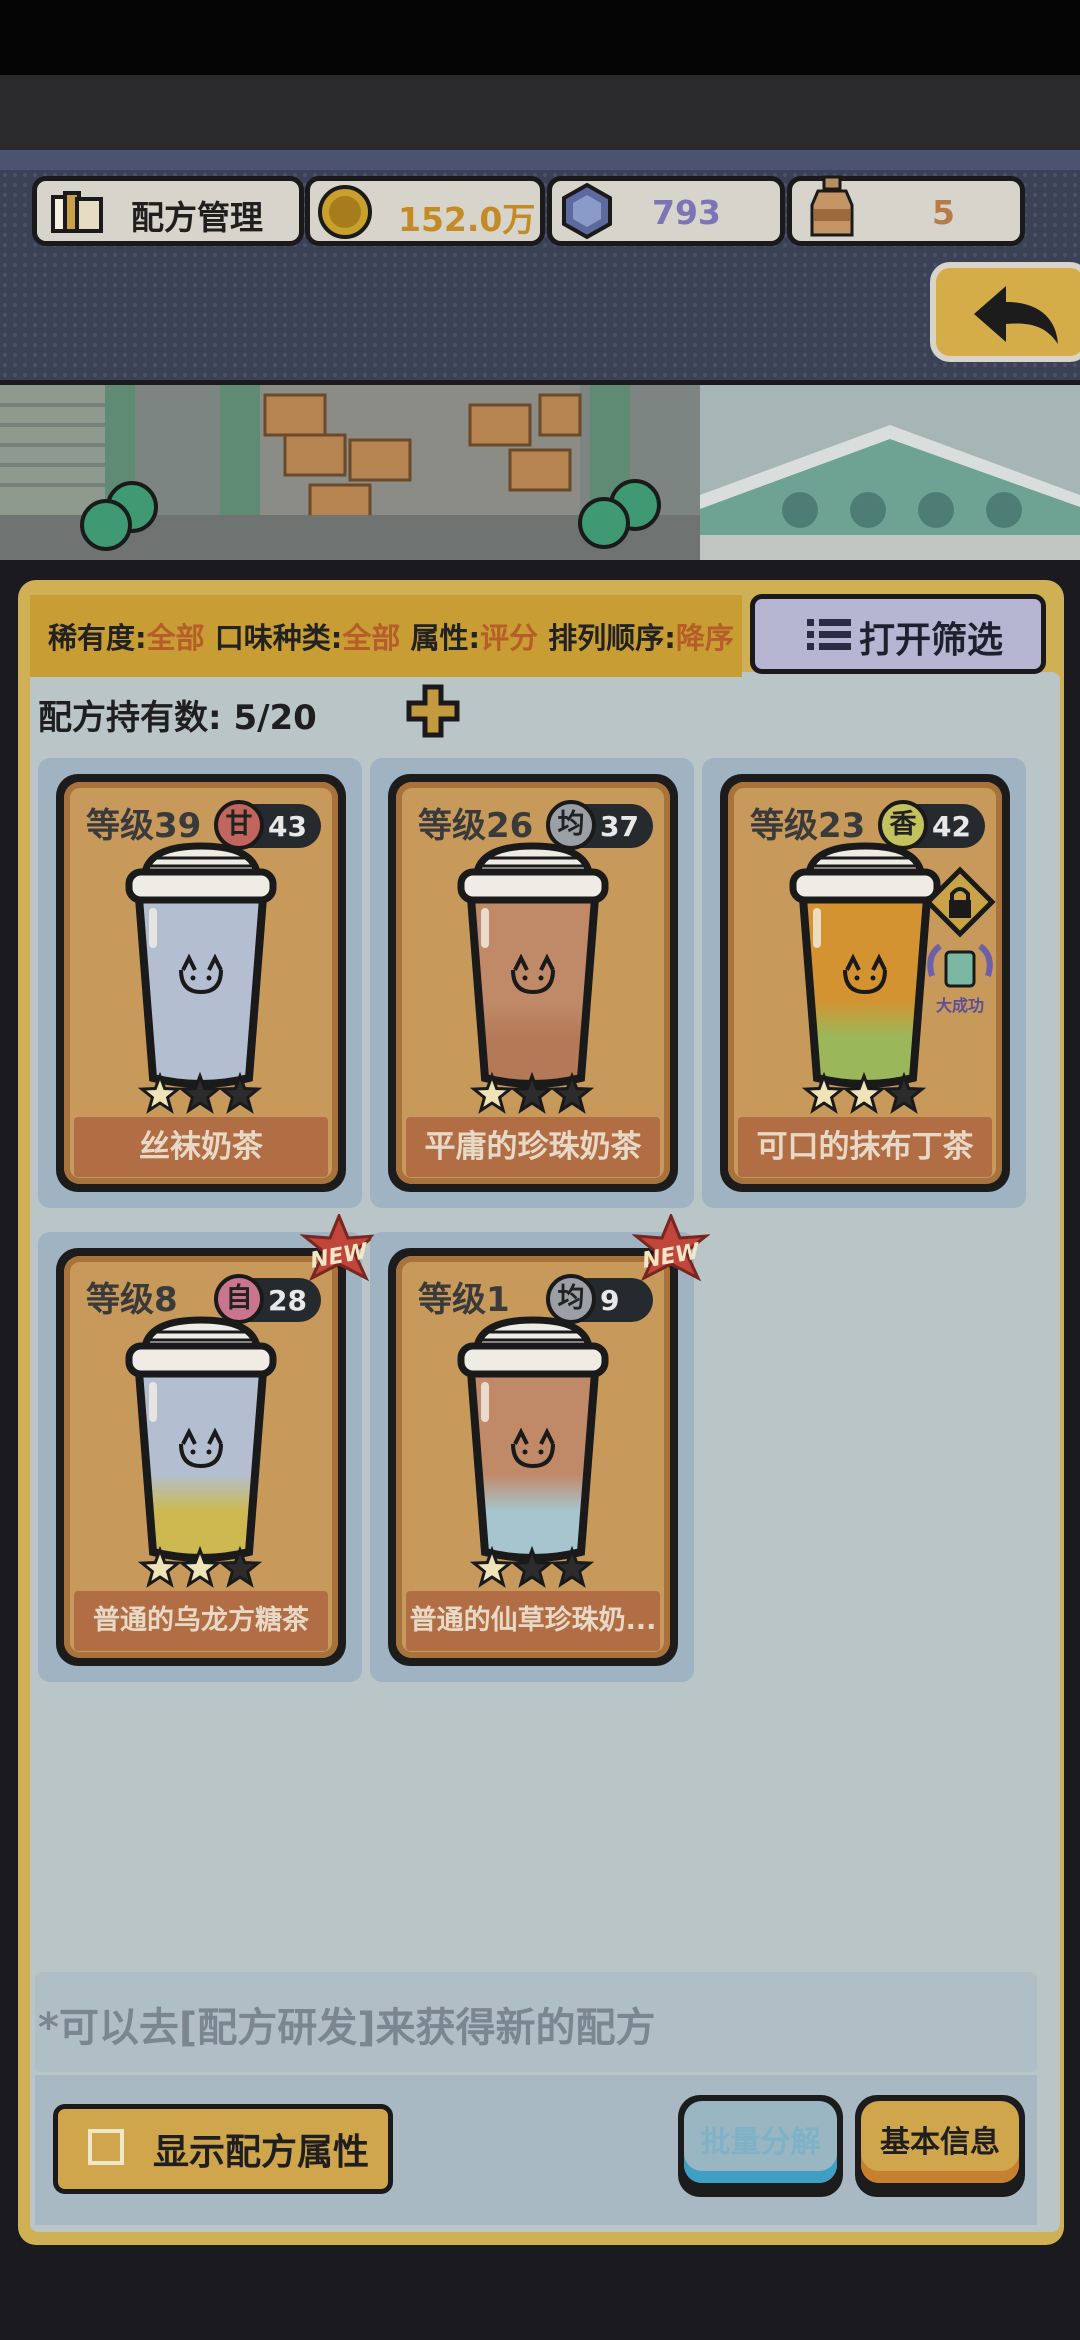 This screenshot has height=2340, width=1080. I want to click on basic-info-button: 基本信息, so click(940, 2146).